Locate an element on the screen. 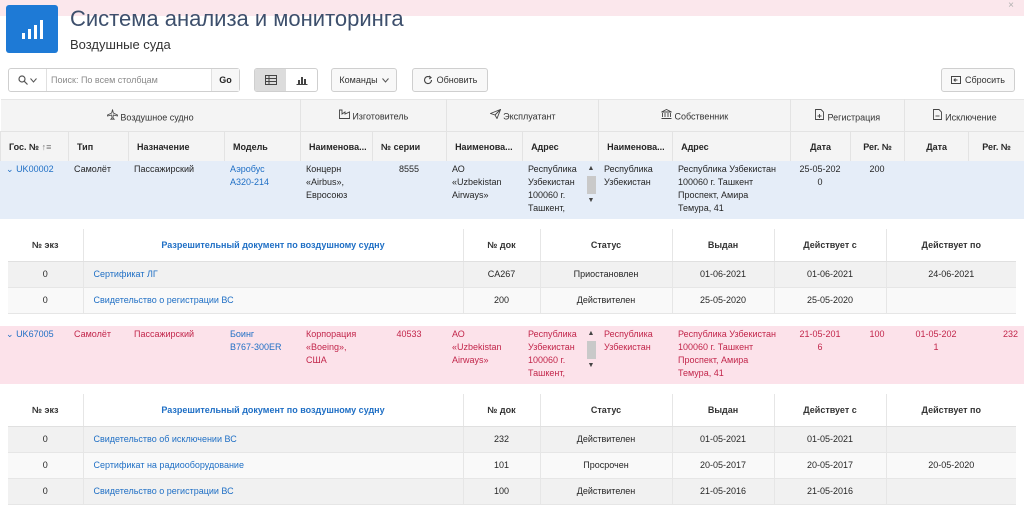 This screenshot has height=512, width=1024. model-line: A320-214 is located at coordinates (249, 182).